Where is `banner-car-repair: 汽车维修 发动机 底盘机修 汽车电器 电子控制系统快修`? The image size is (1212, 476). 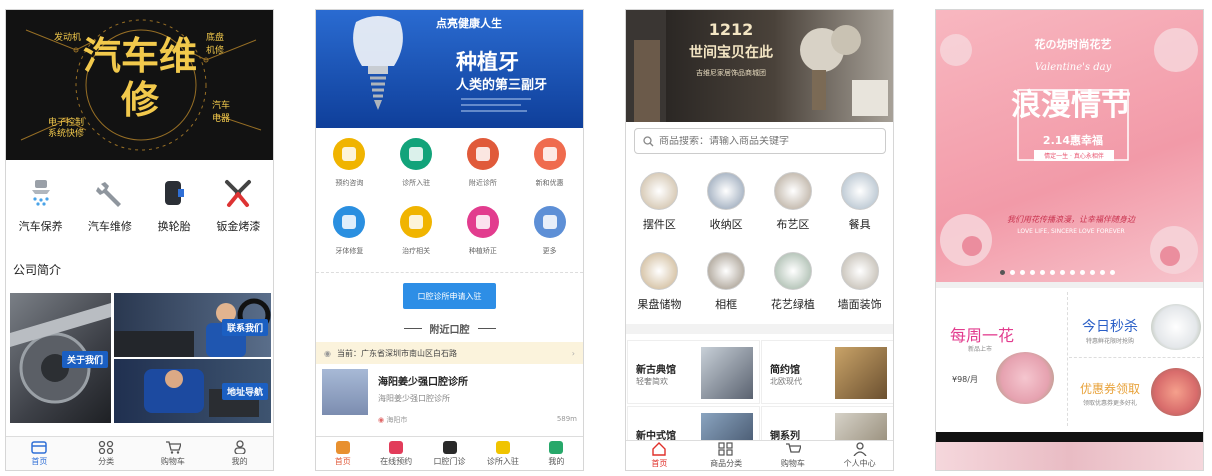
banner-car-repair: 汽车维修 发动机 底盘机修 汽车电器 电子控制系统快修 is located at coordinates (139, 85).